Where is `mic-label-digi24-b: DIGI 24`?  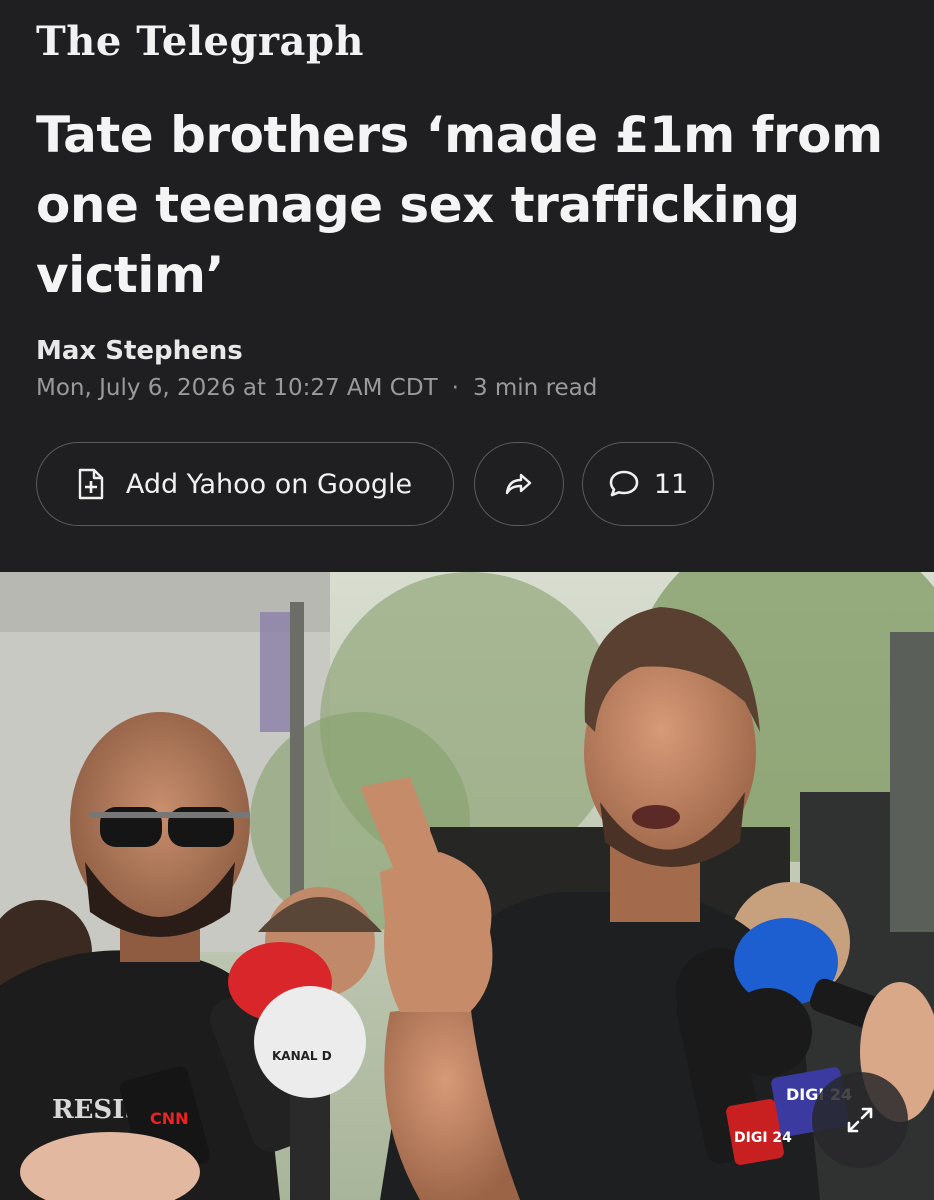
mic-label-digi24-b: DIGI 24 is located at coordinates (763, 1138).